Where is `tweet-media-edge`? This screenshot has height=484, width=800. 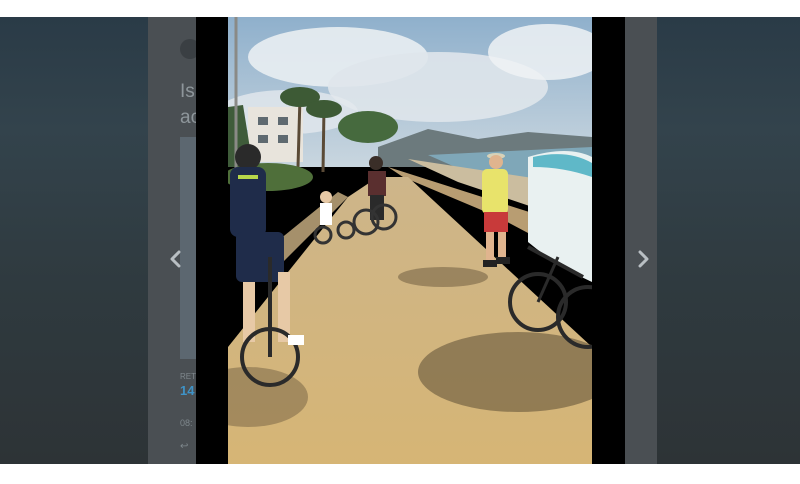
tweet-media-edge is located at coordinates (188, 248).